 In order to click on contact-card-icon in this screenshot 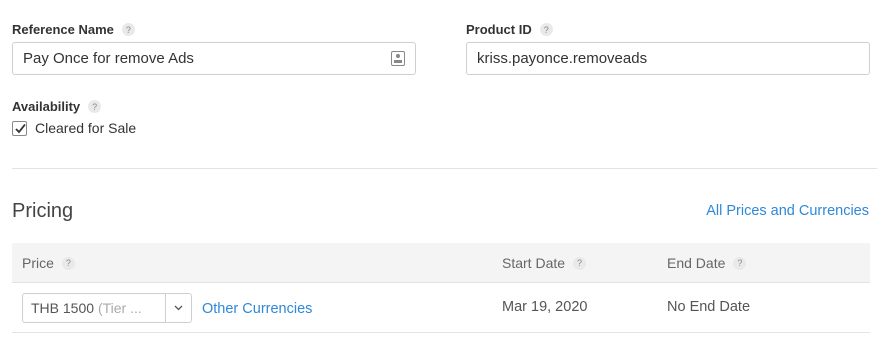, I will do `click(398, 58)`.